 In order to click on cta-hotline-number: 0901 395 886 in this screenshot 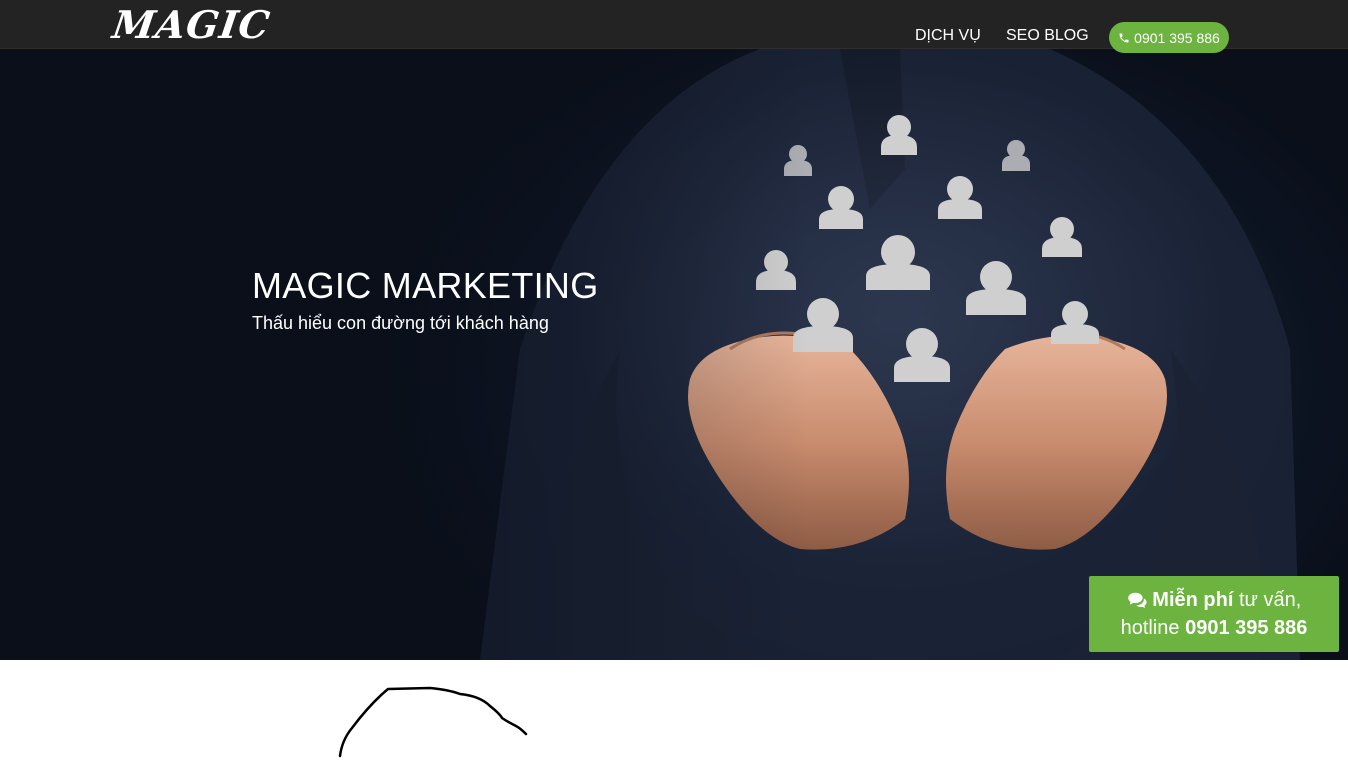, I will do `click(1246, 628)`.